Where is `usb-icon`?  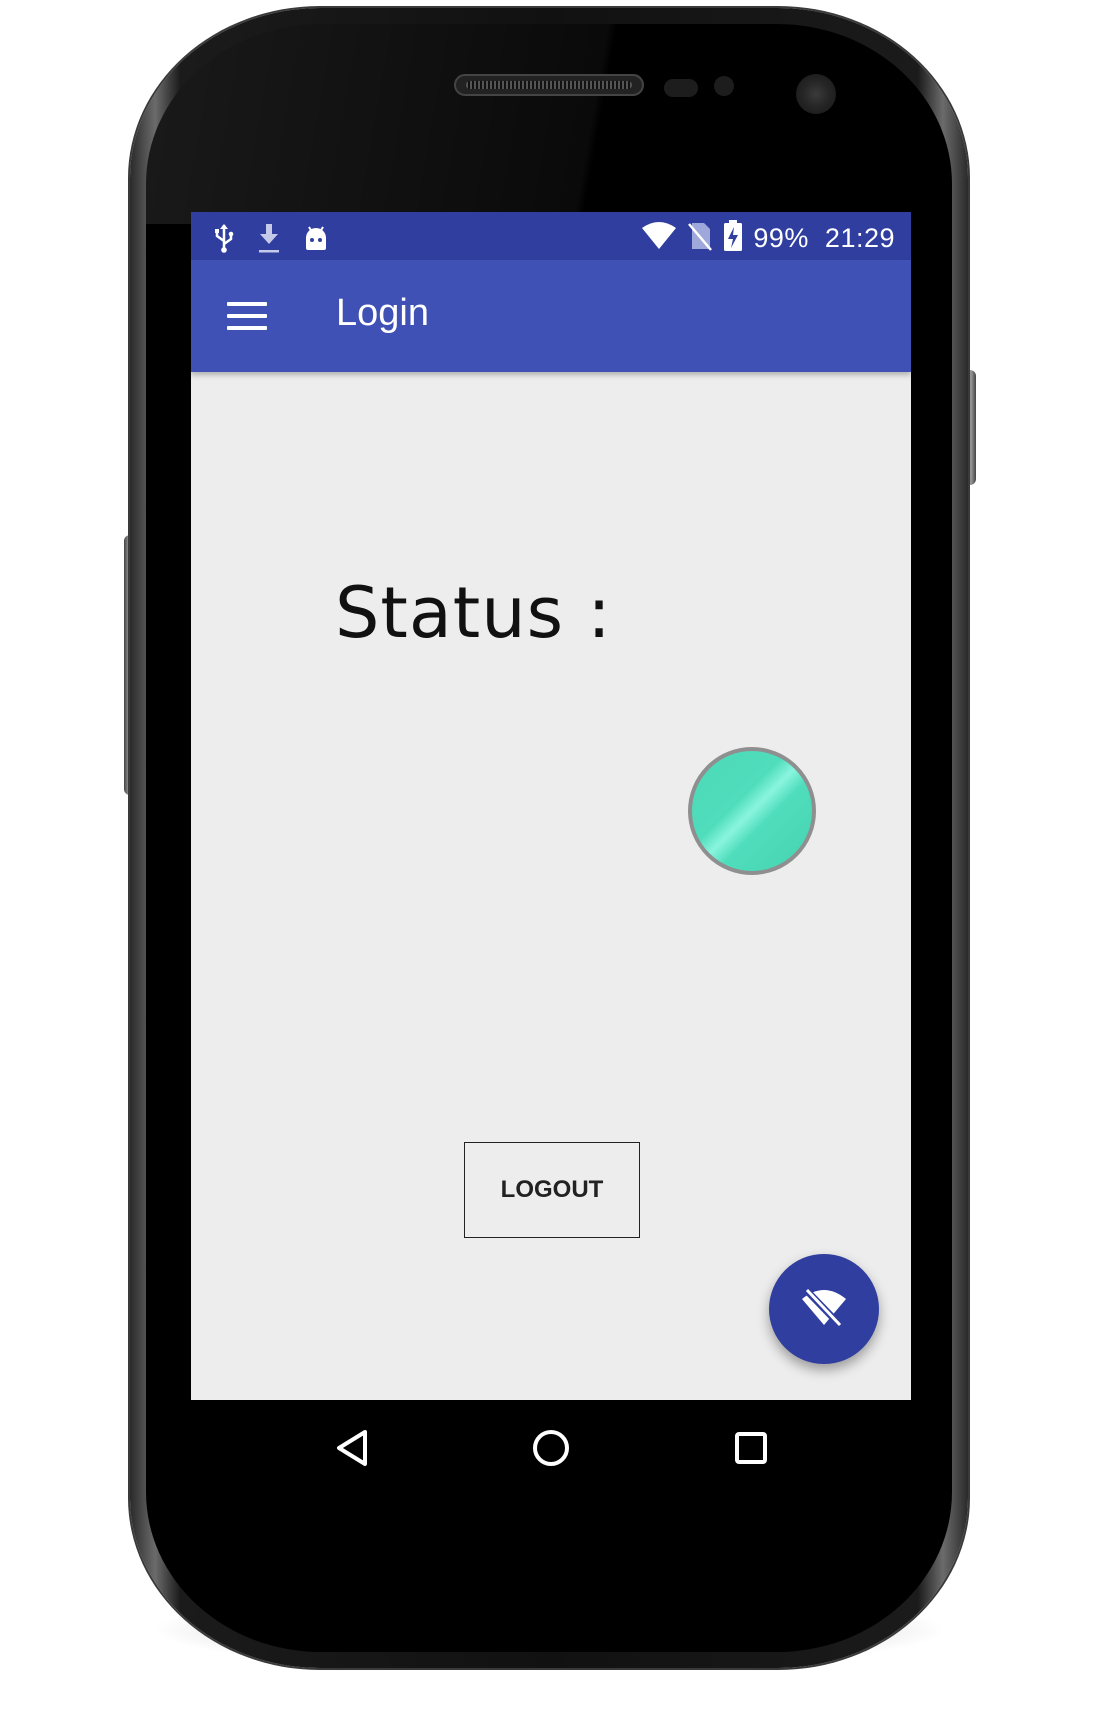
usb-icon is located at coordinates (224, 240).